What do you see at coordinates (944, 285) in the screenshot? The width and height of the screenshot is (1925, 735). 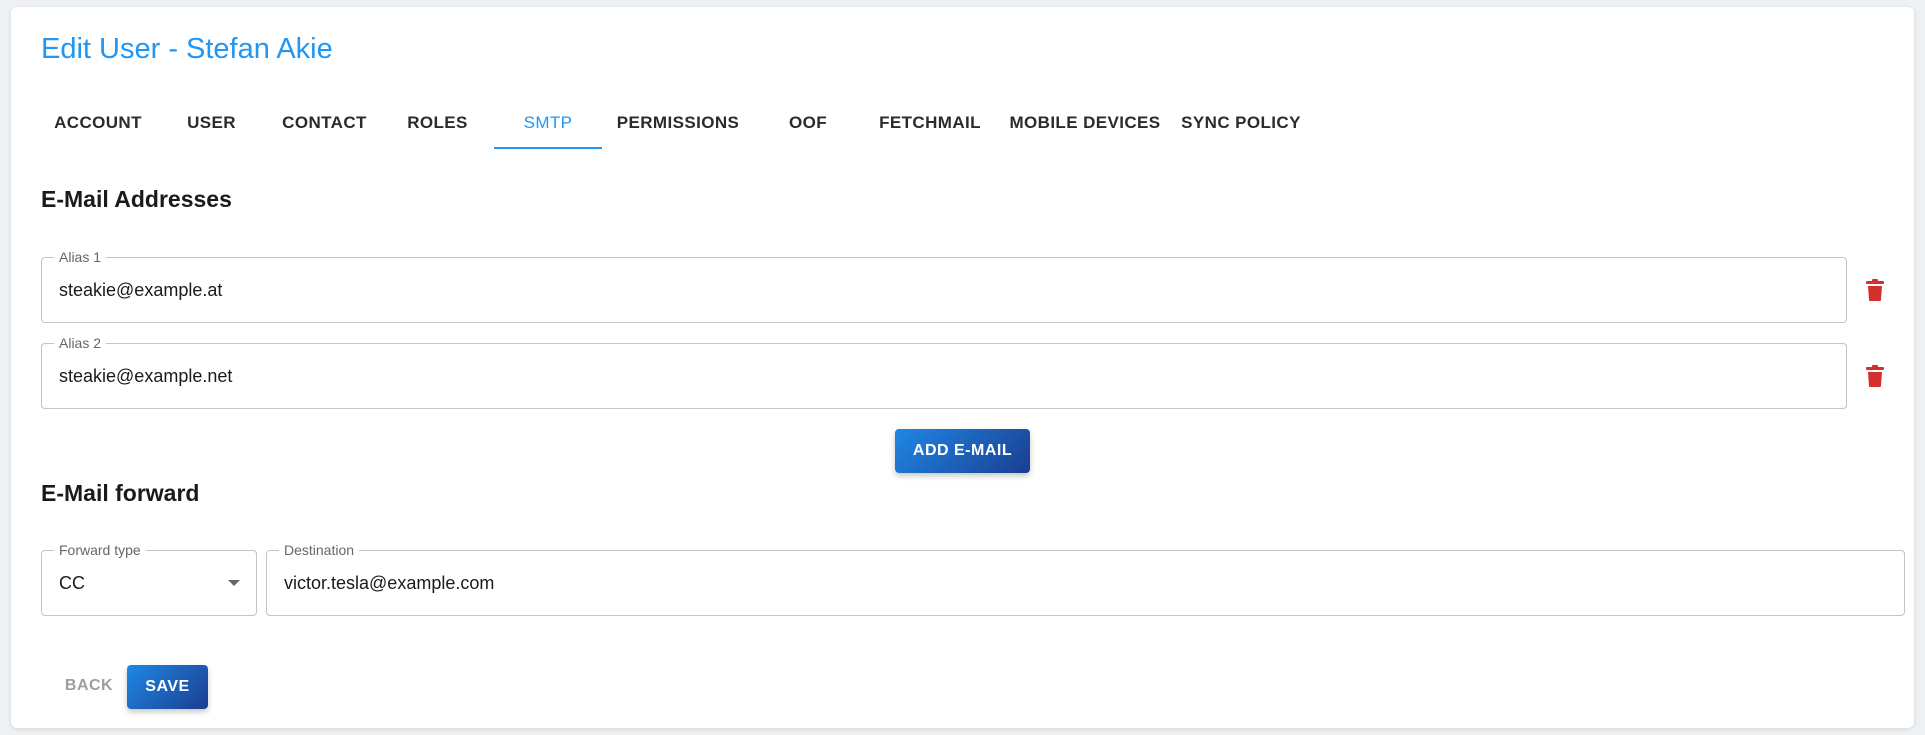 I see `alias-1-field: Alias 1 steakie@example.at` at bounding box center [944, 285].